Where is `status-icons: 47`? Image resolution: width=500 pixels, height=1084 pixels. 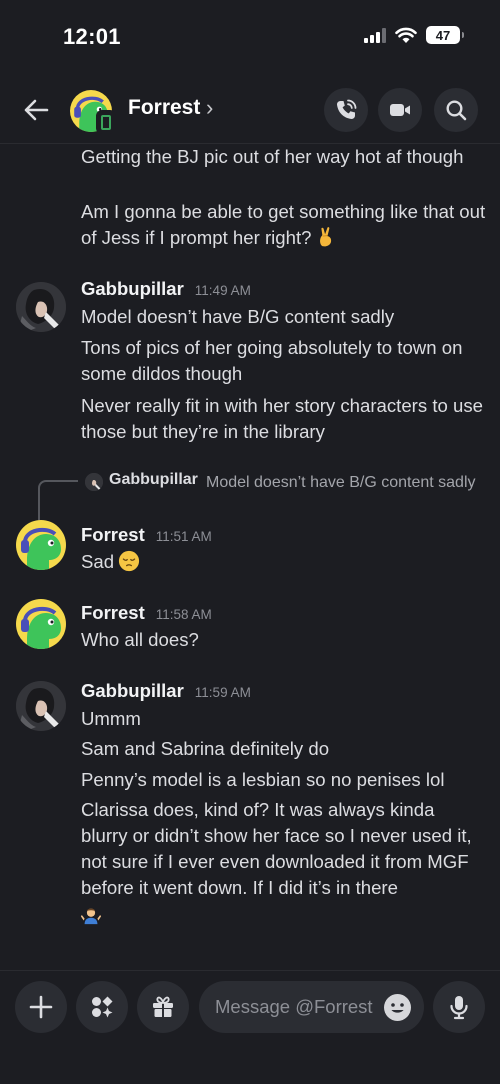 status-icons: 47 is located at coordinates (414, 35).